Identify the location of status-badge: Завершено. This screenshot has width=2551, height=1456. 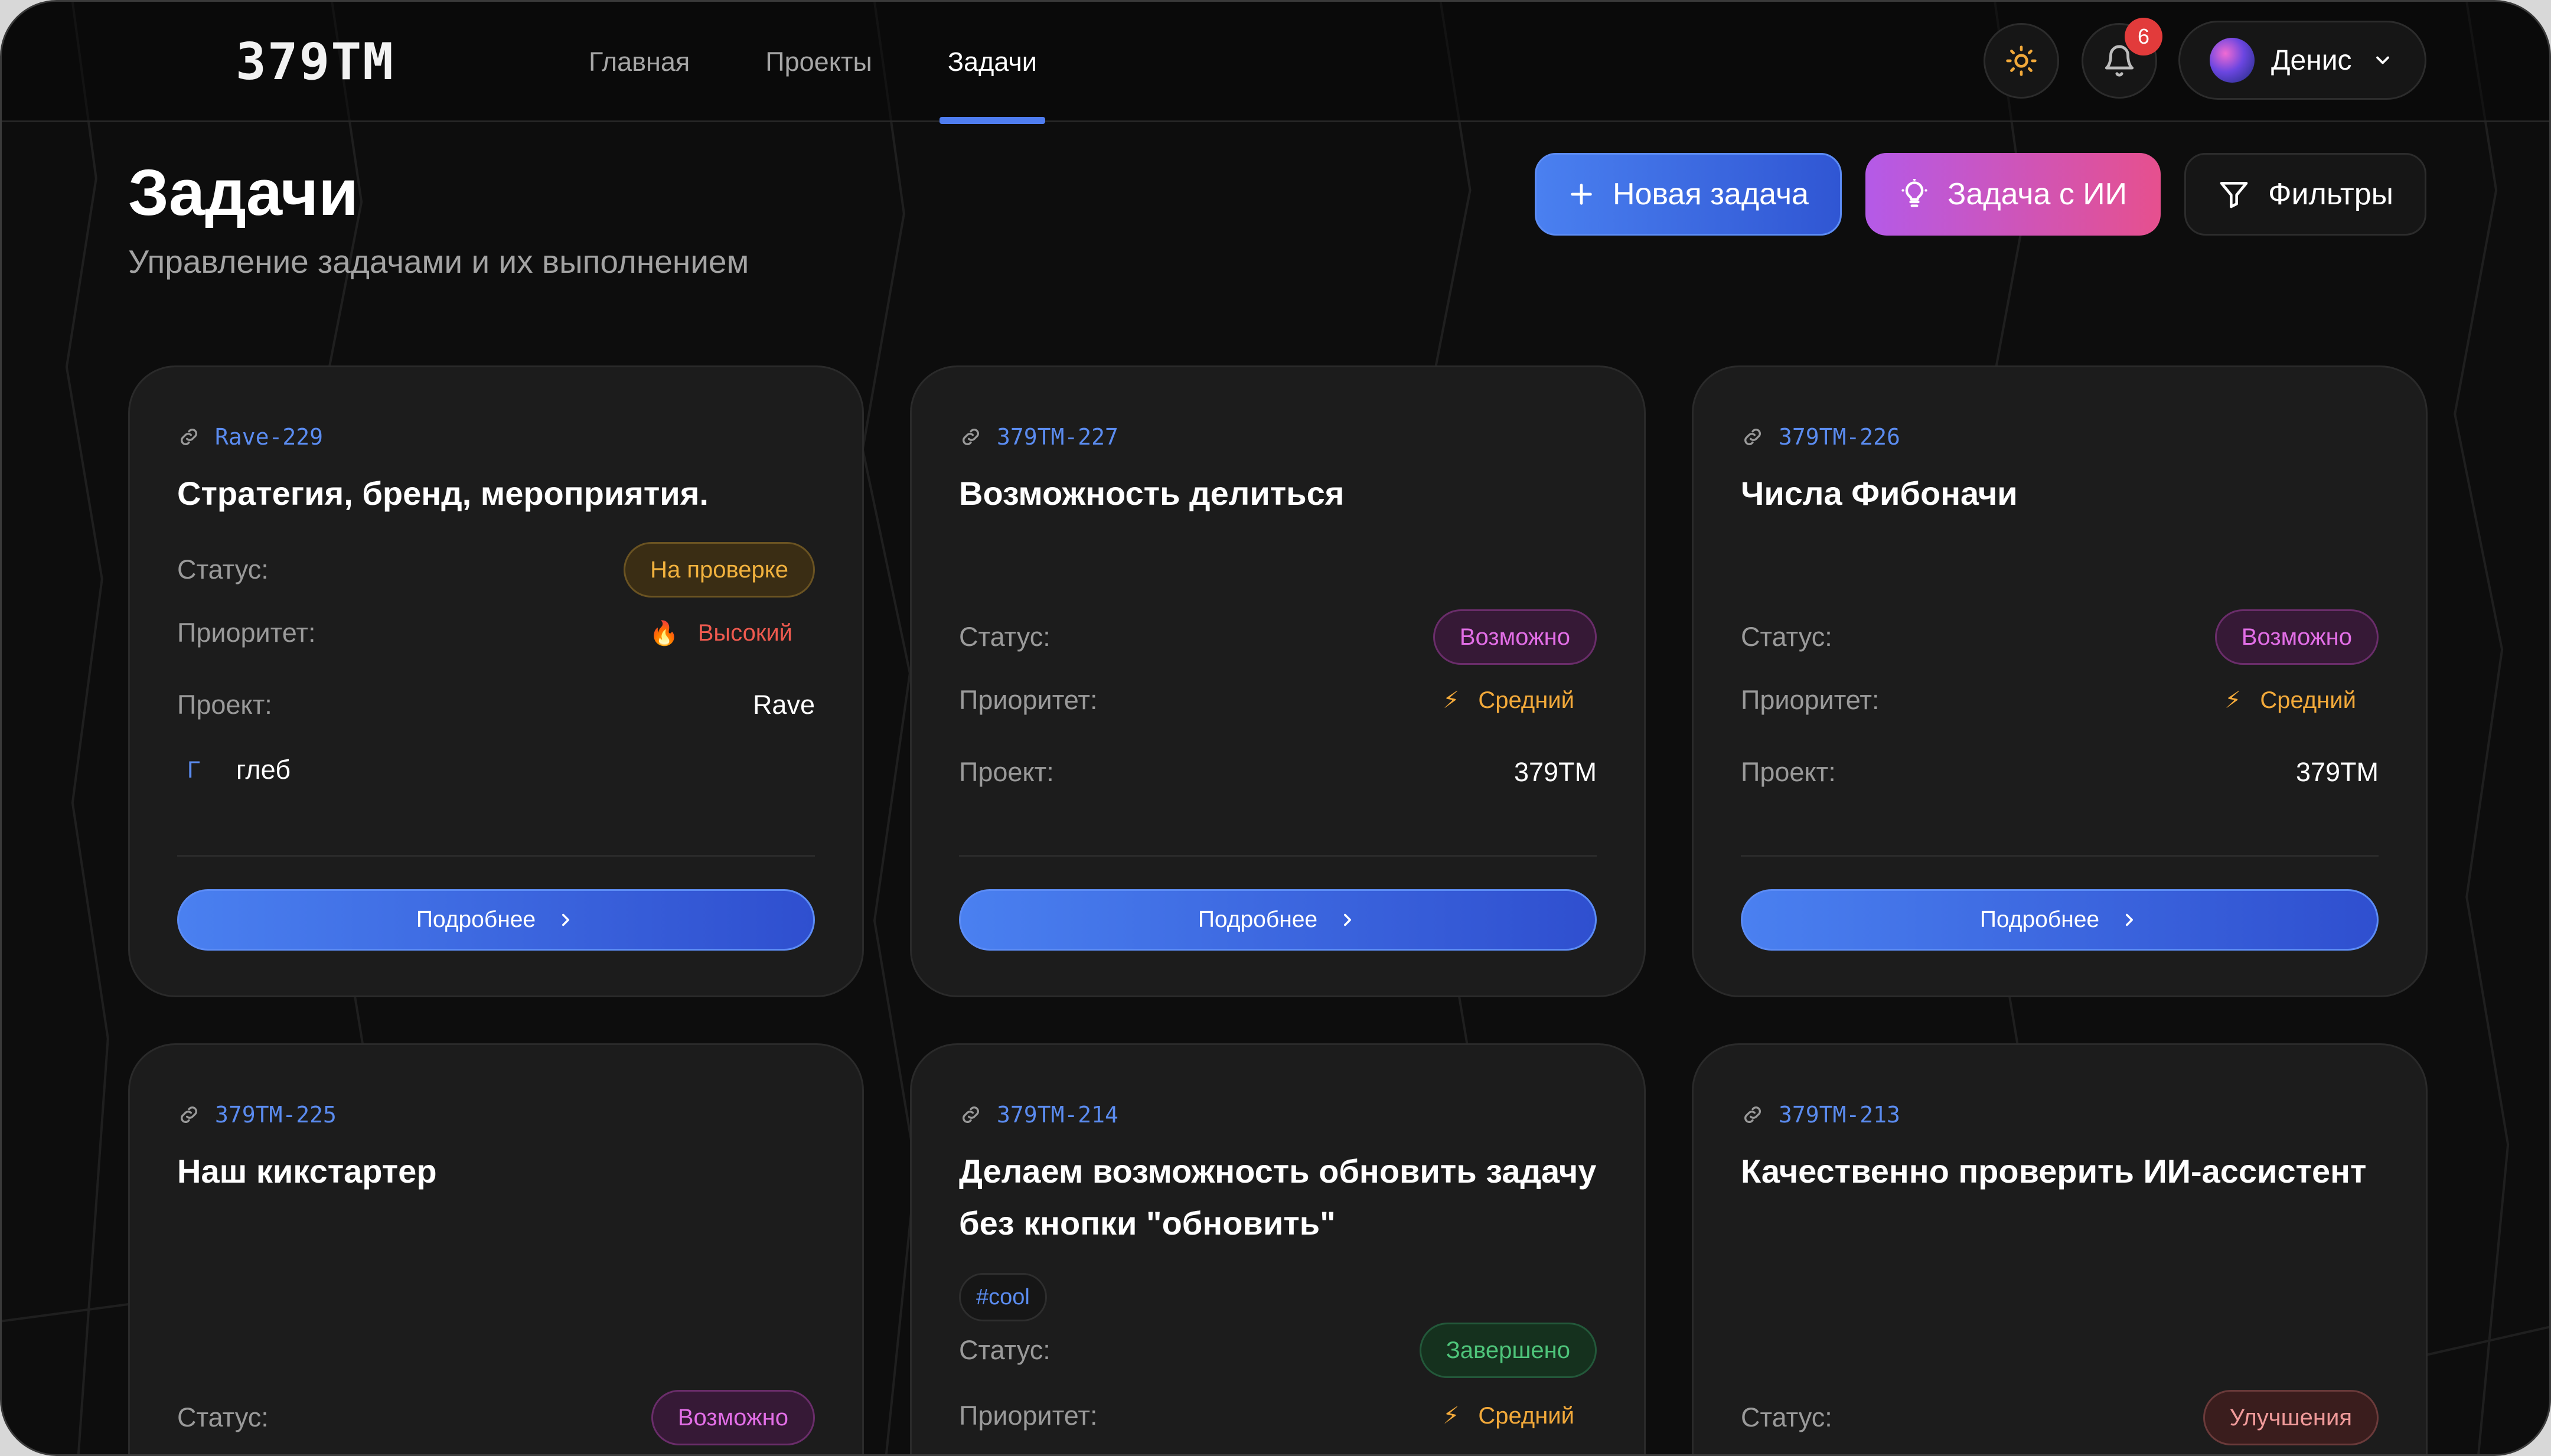
(1508, 1350).